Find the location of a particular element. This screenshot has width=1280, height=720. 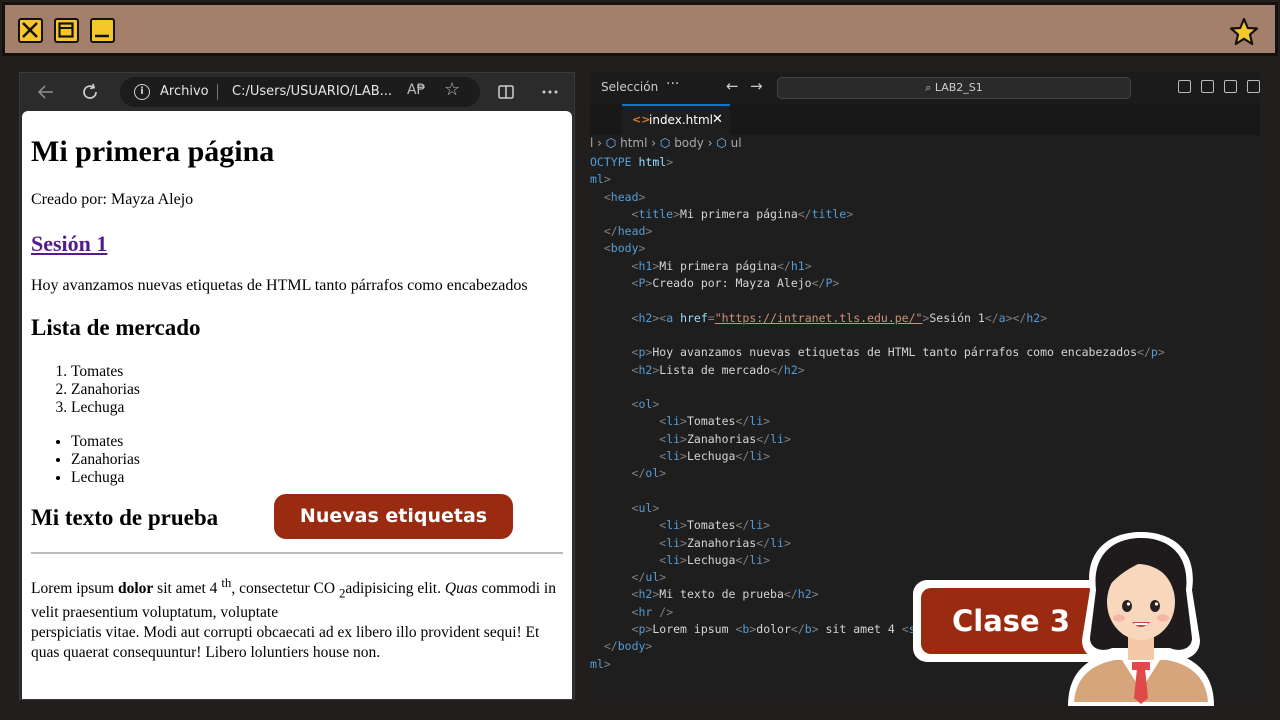

address-bar: i Archivo C:/Users/USUARIO/LAB... A₱ ☆ is located at coordinates (300, 92).